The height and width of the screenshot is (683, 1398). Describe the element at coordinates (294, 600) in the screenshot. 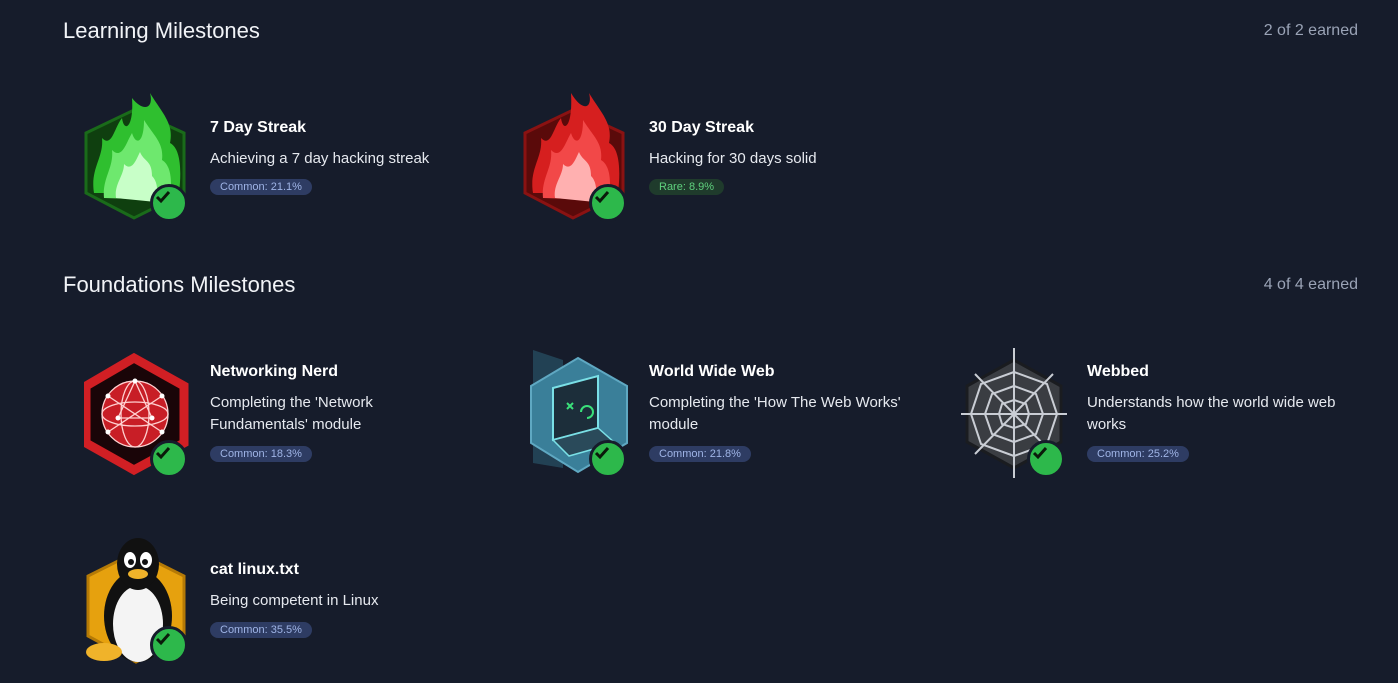

I see `badge-desc: Being competent in Linux` at that location.